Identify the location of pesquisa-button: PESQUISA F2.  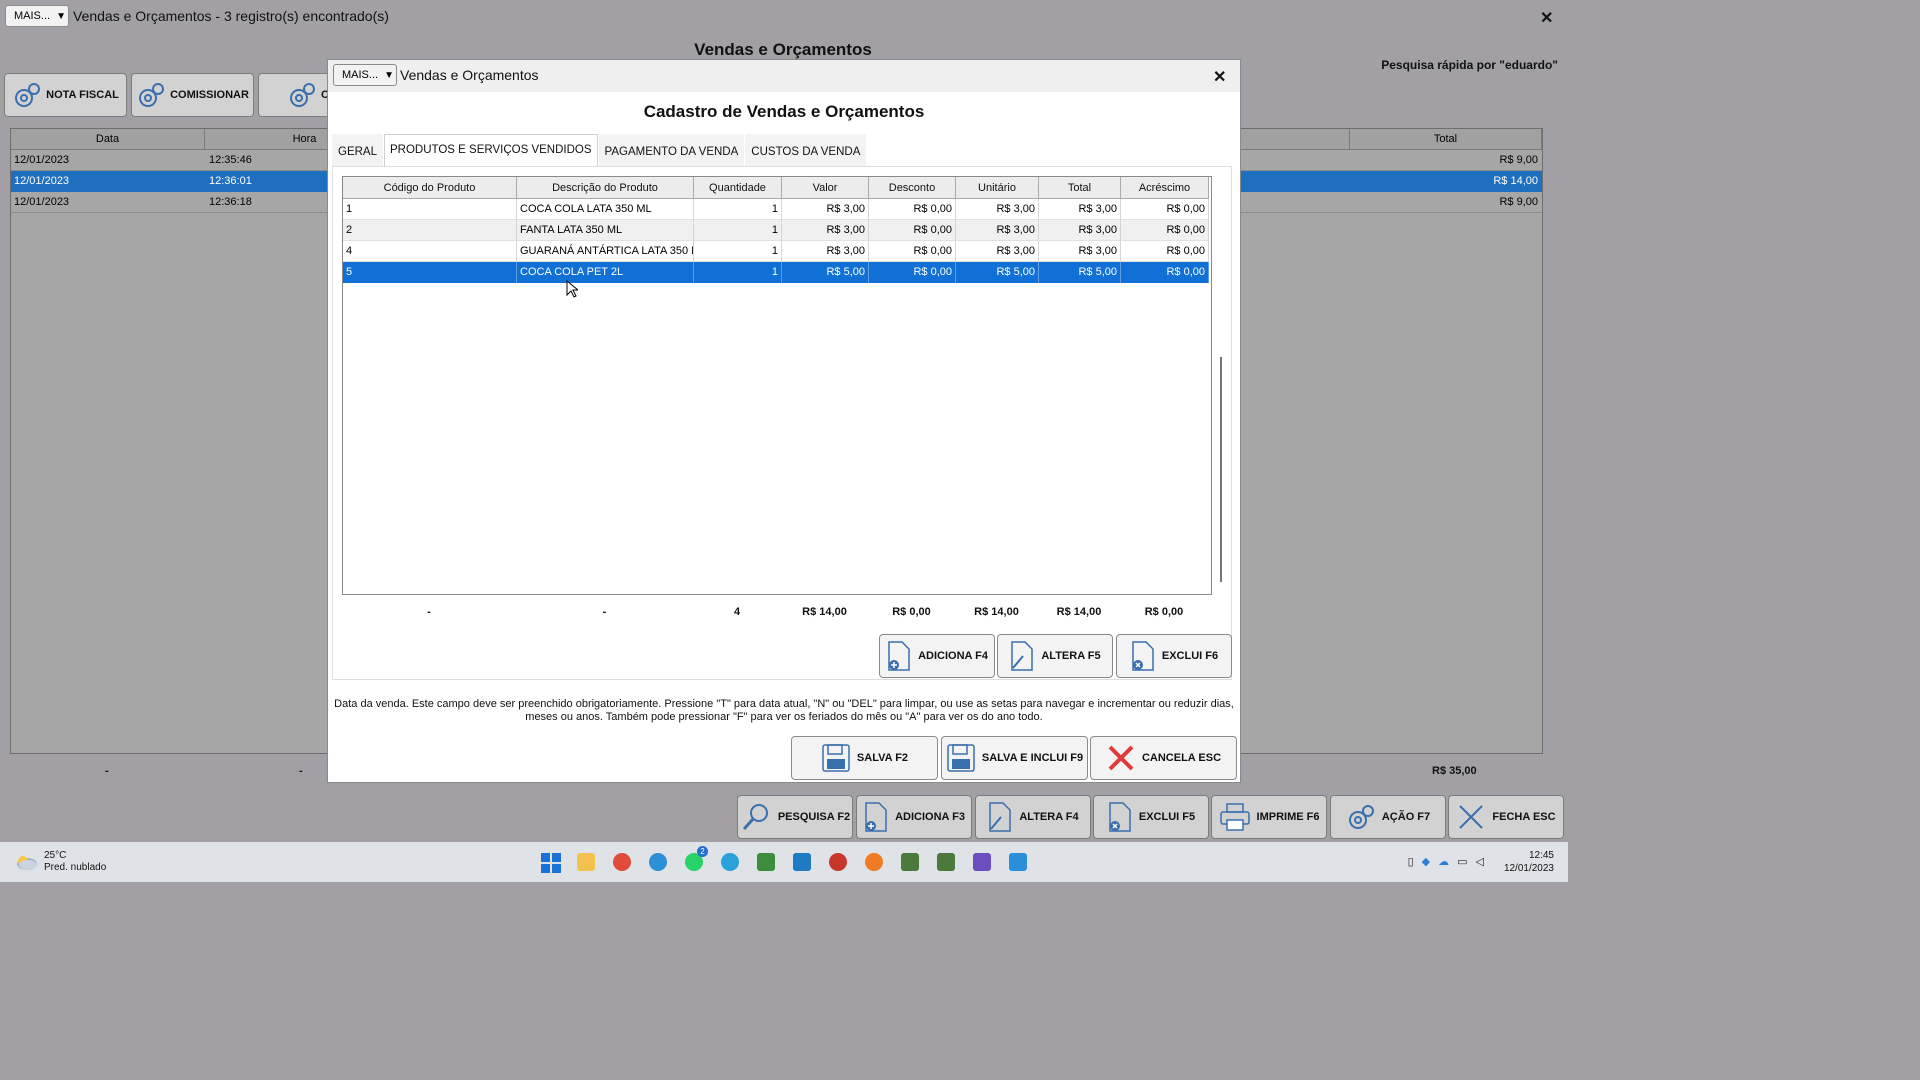
(795, 817).